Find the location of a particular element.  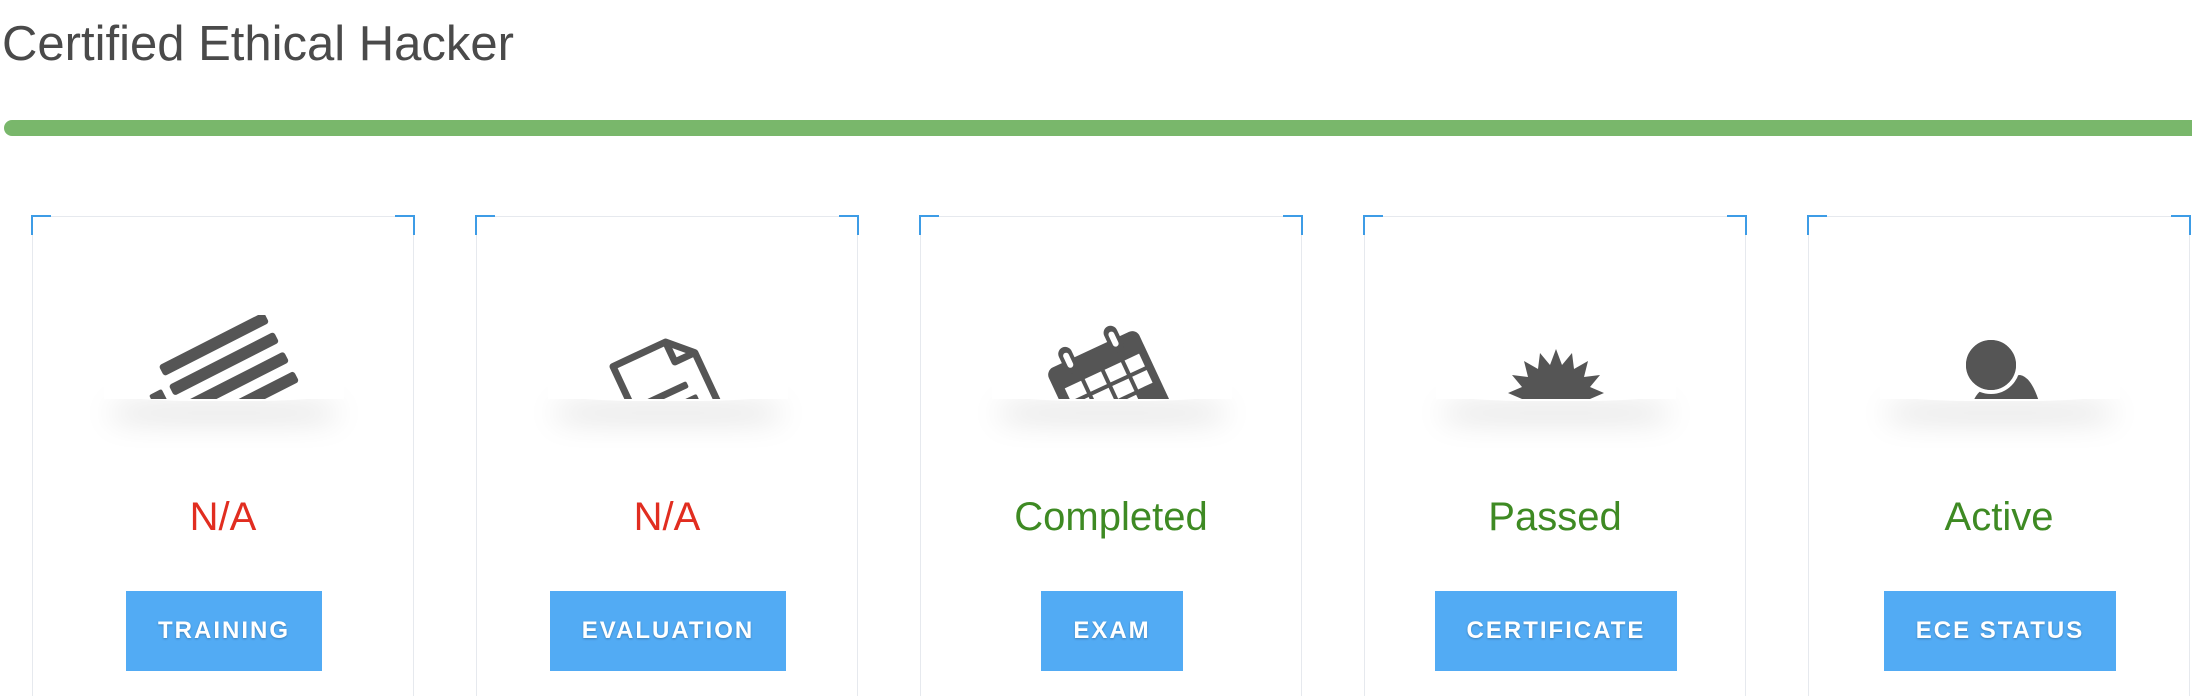

evaluation-button: EVALUATION is located at coordinates (668, 631).